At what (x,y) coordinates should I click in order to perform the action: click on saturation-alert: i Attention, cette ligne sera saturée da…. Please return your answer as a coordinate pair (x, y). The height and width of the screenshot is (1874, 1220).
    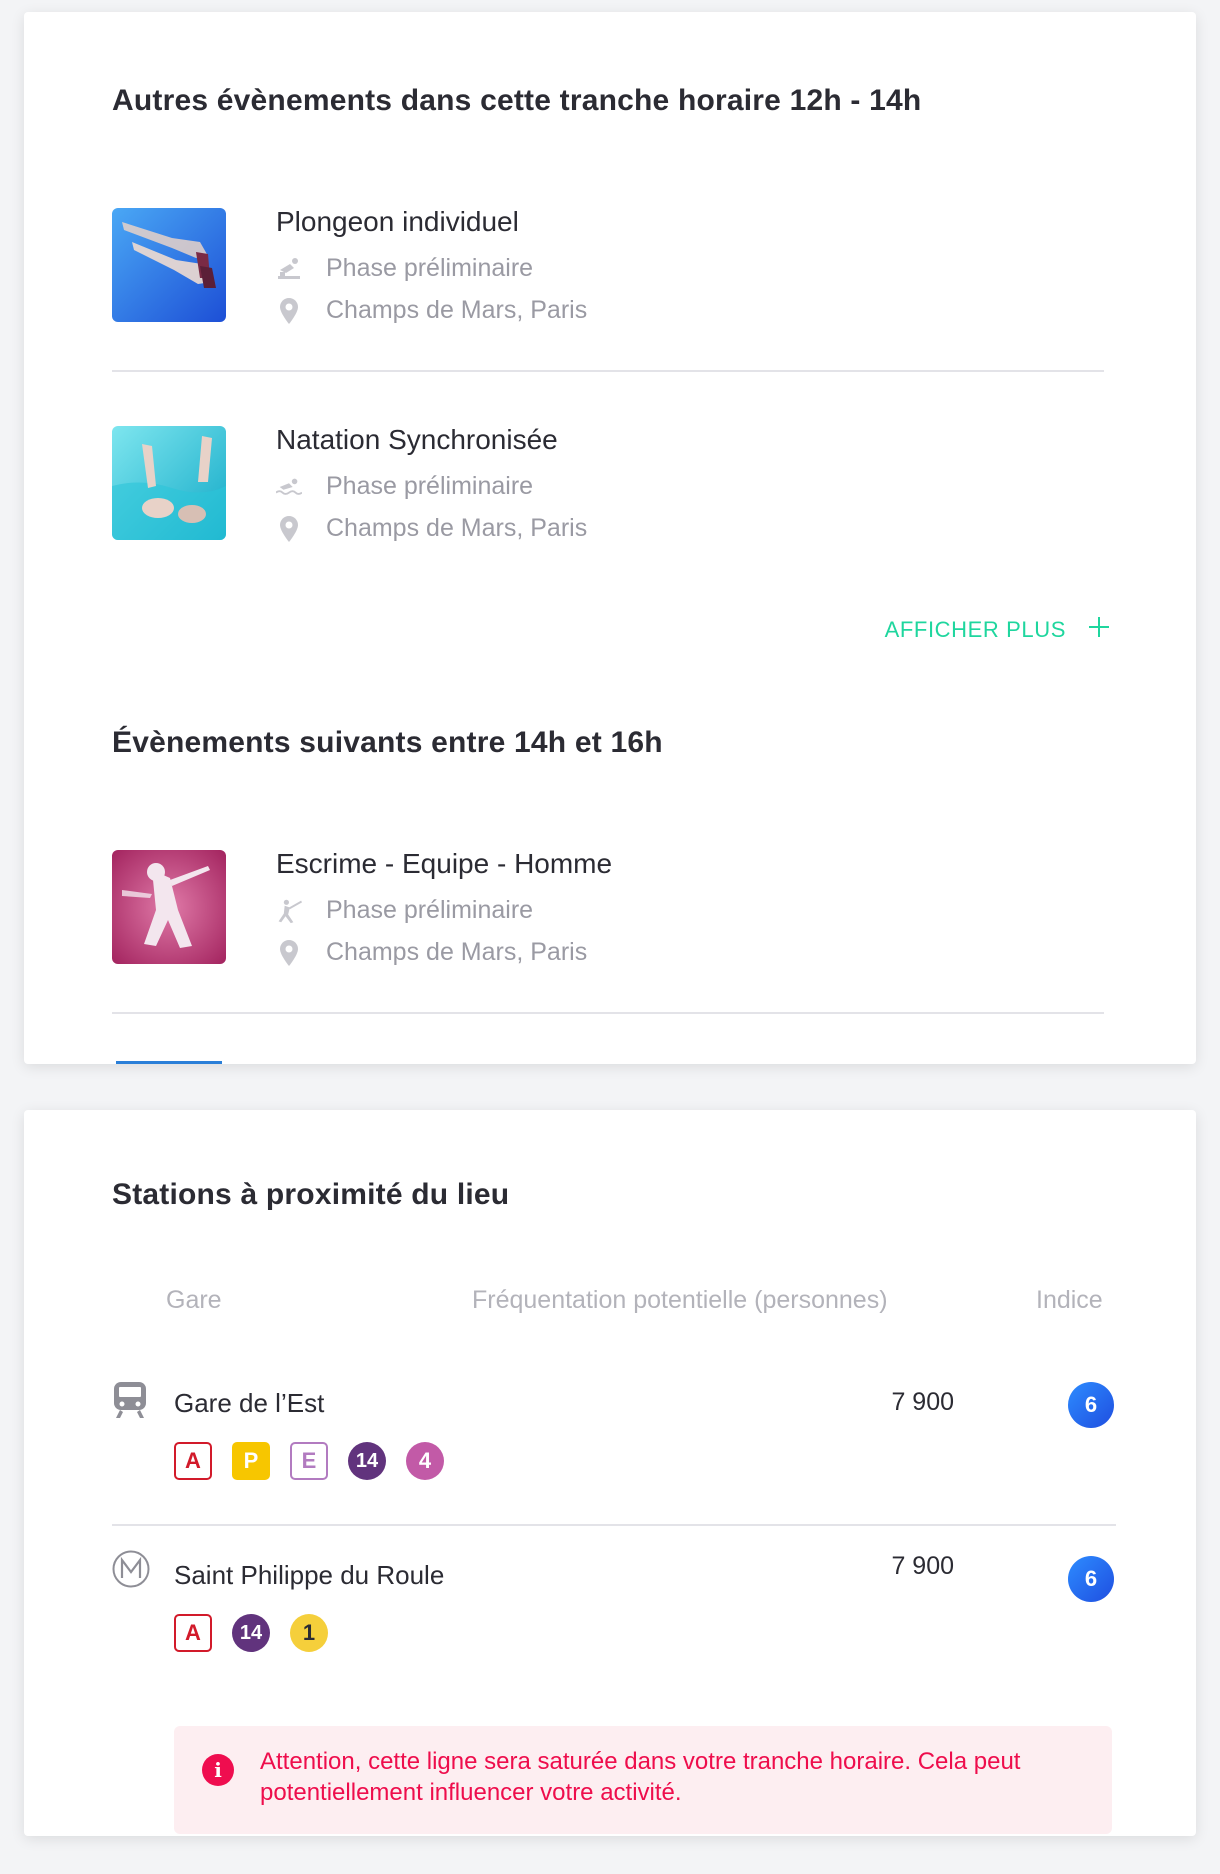
    Looking at the image, I should click on (643, 1780).